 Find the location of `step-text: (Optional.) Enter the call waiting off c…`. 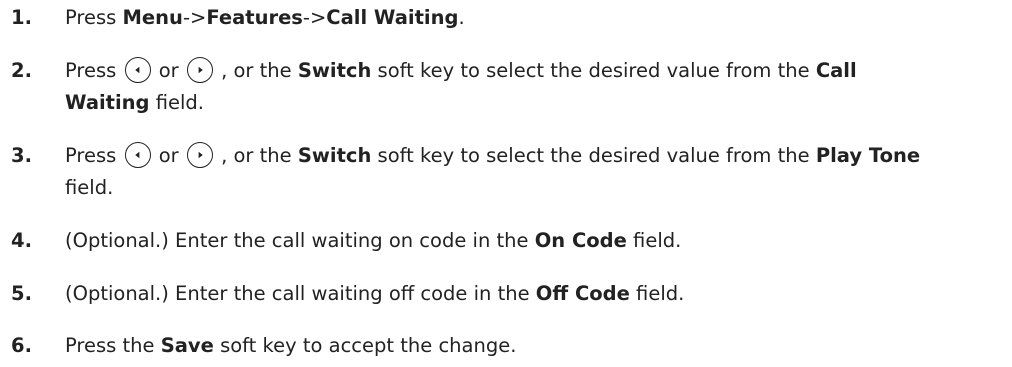

step-text: (Optional.) Enter the call waiting off c… is located at coordinates (375, 293).